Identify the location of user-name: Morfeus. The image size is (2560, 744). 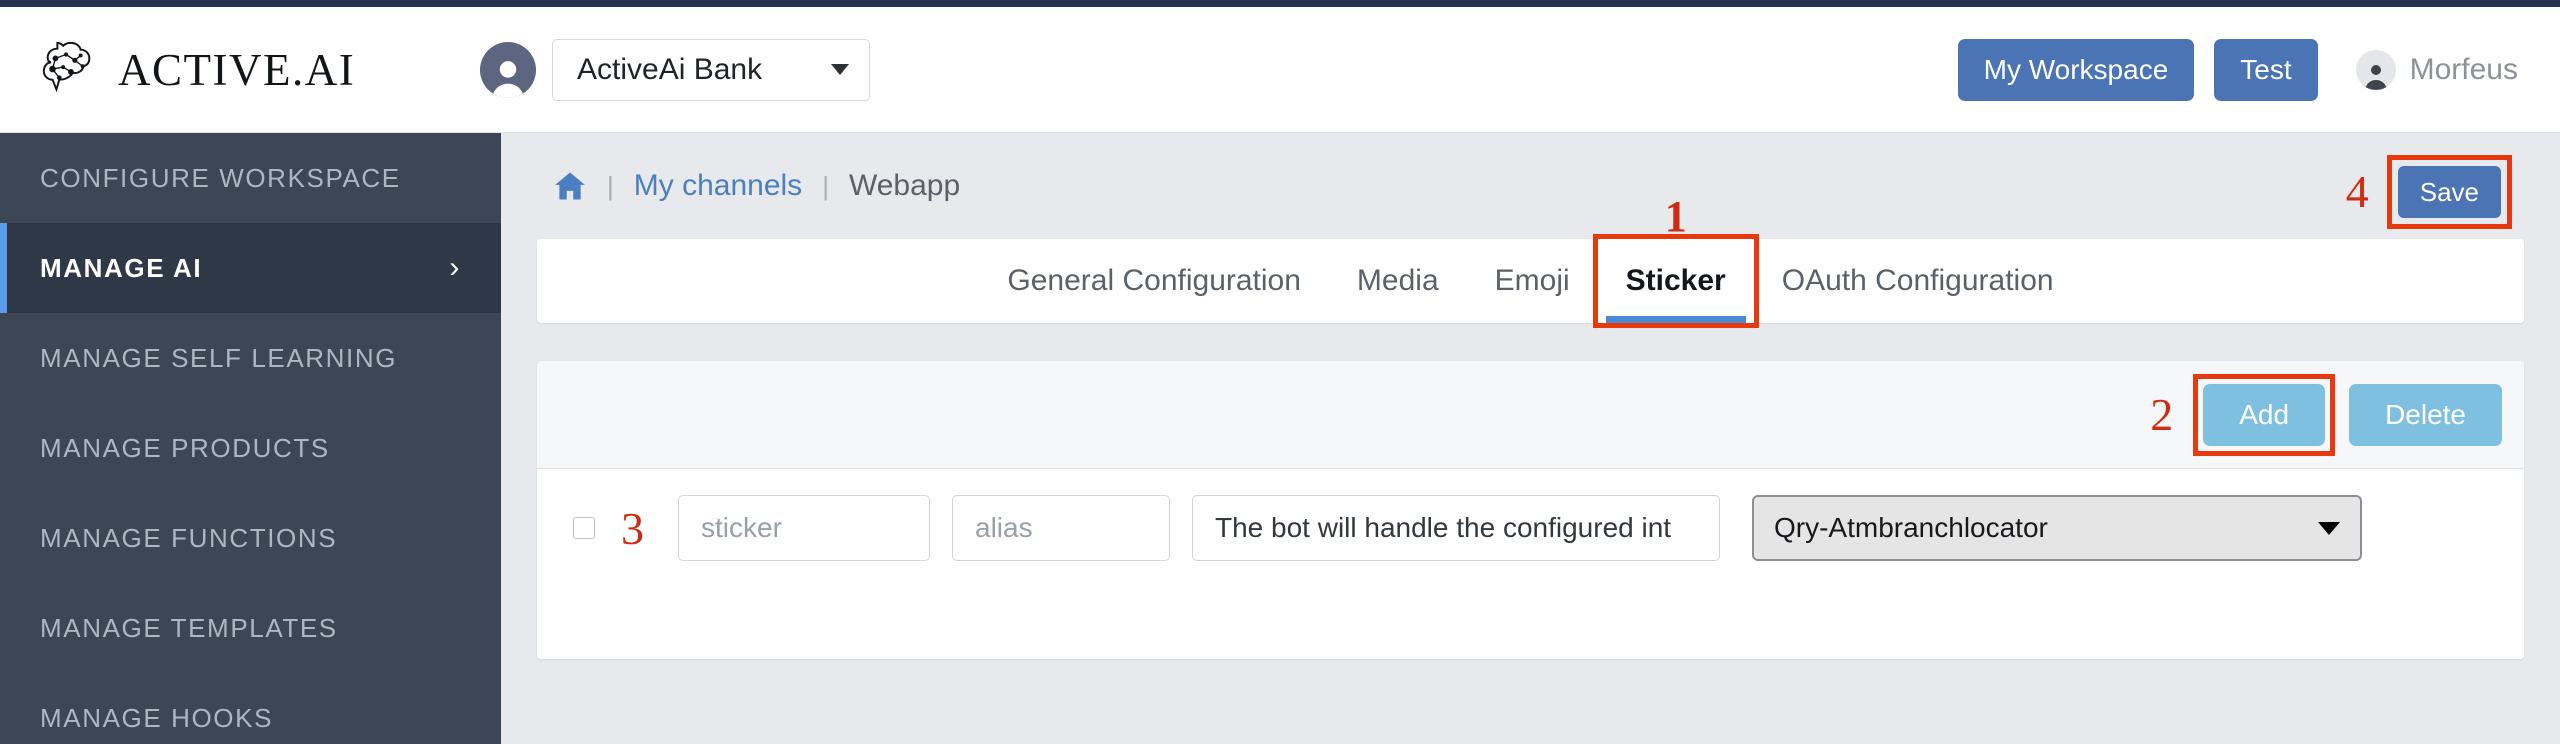
(2463, 69).